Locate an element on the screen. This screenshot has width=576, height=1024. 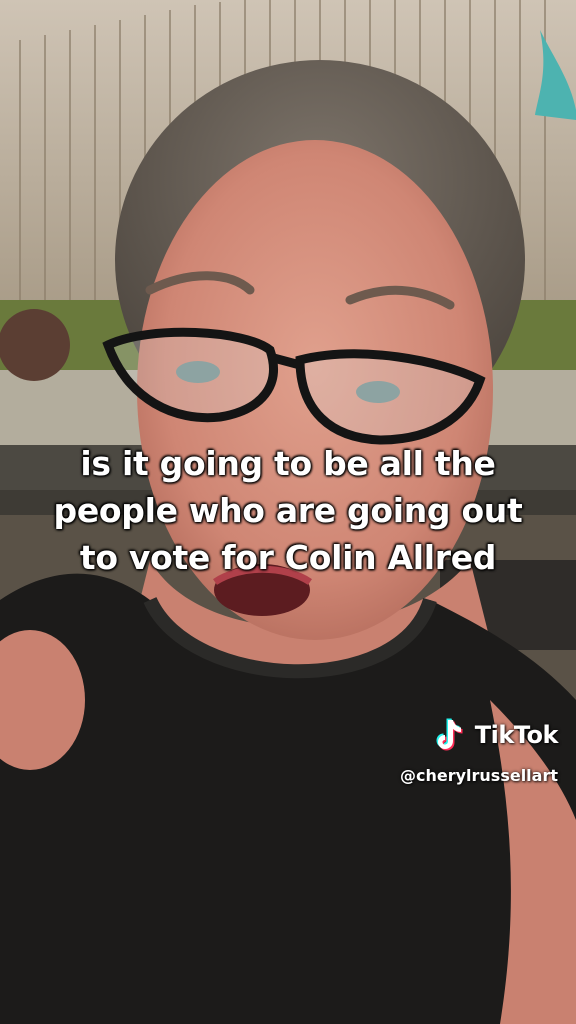
right-eye is located at coordinates (378, 392).